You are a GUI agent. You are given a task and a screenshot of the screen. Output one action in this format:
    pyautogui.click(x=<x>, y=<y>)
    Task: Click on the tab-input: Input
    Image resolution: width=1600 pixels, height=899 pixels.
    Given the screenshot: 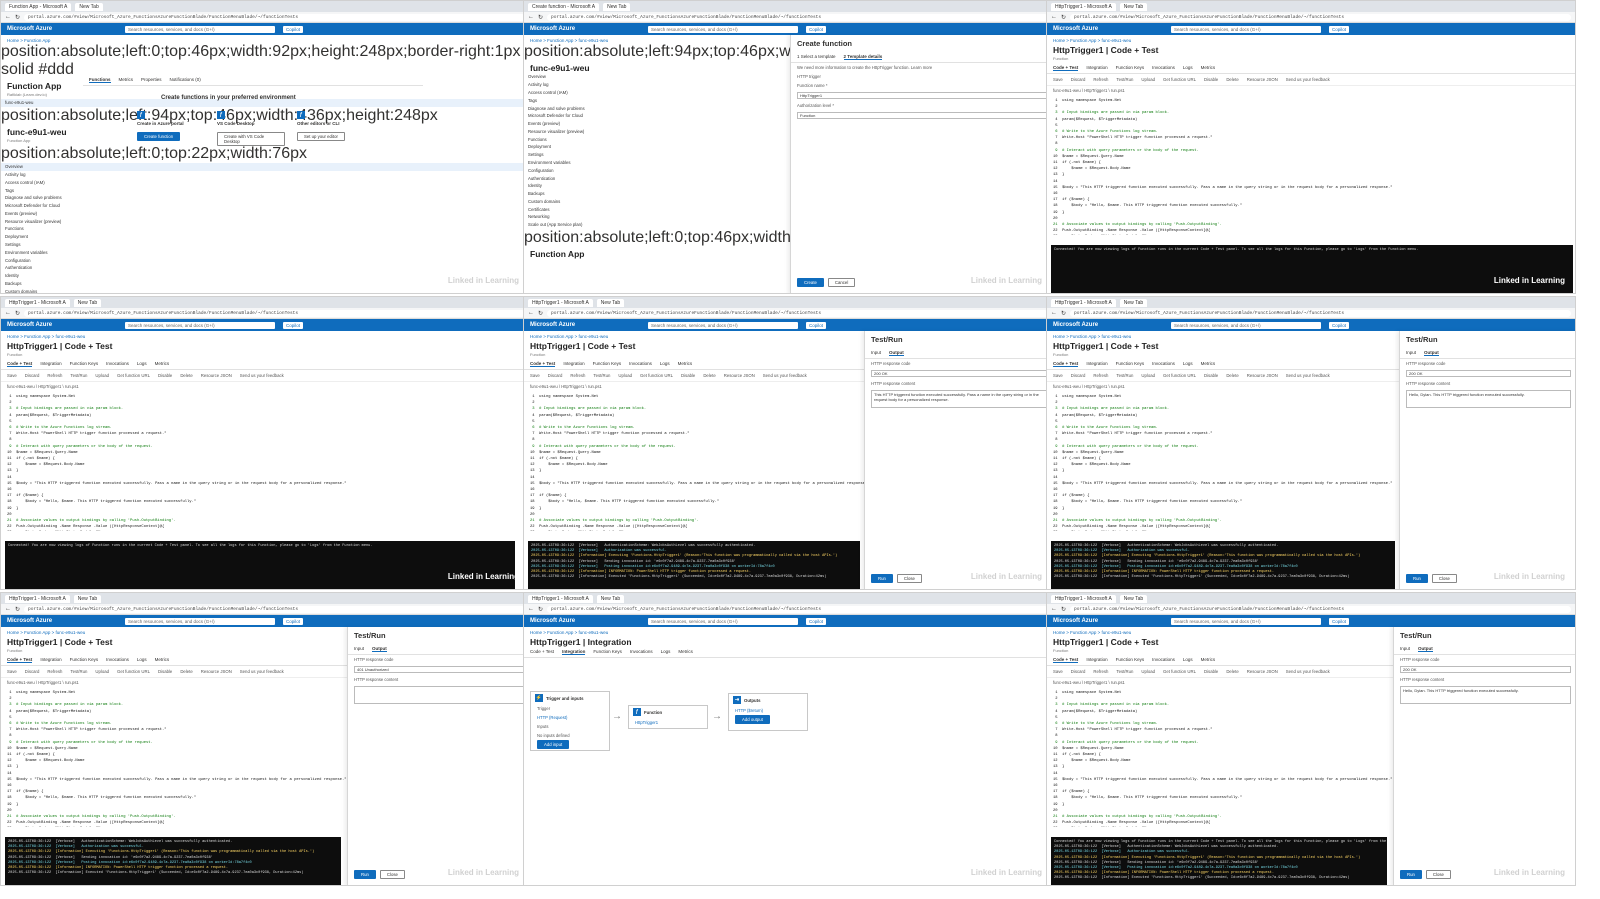 What is the action you would take?
    pyautogui.click(x=359, y=649)
    